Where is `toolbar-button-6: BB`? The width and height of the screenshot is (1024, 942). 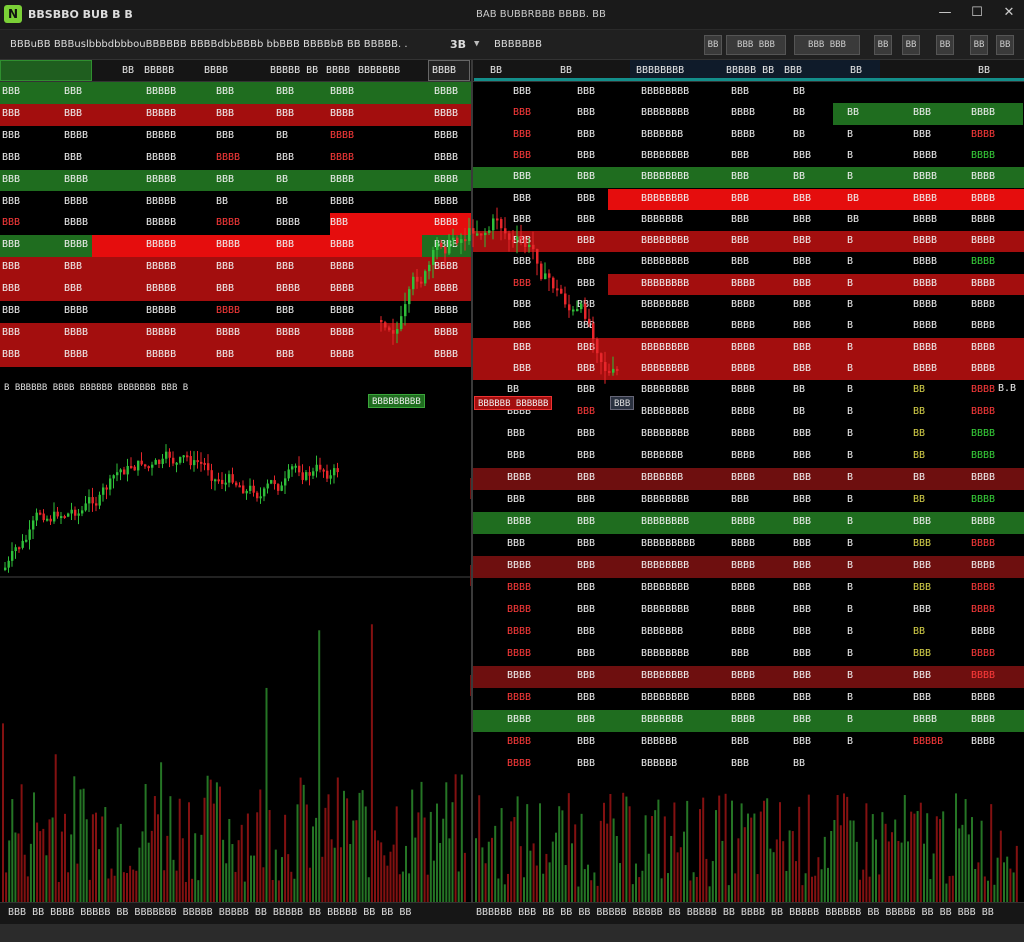 toolbar-button-6: BB is located at coordinates (945, 45).